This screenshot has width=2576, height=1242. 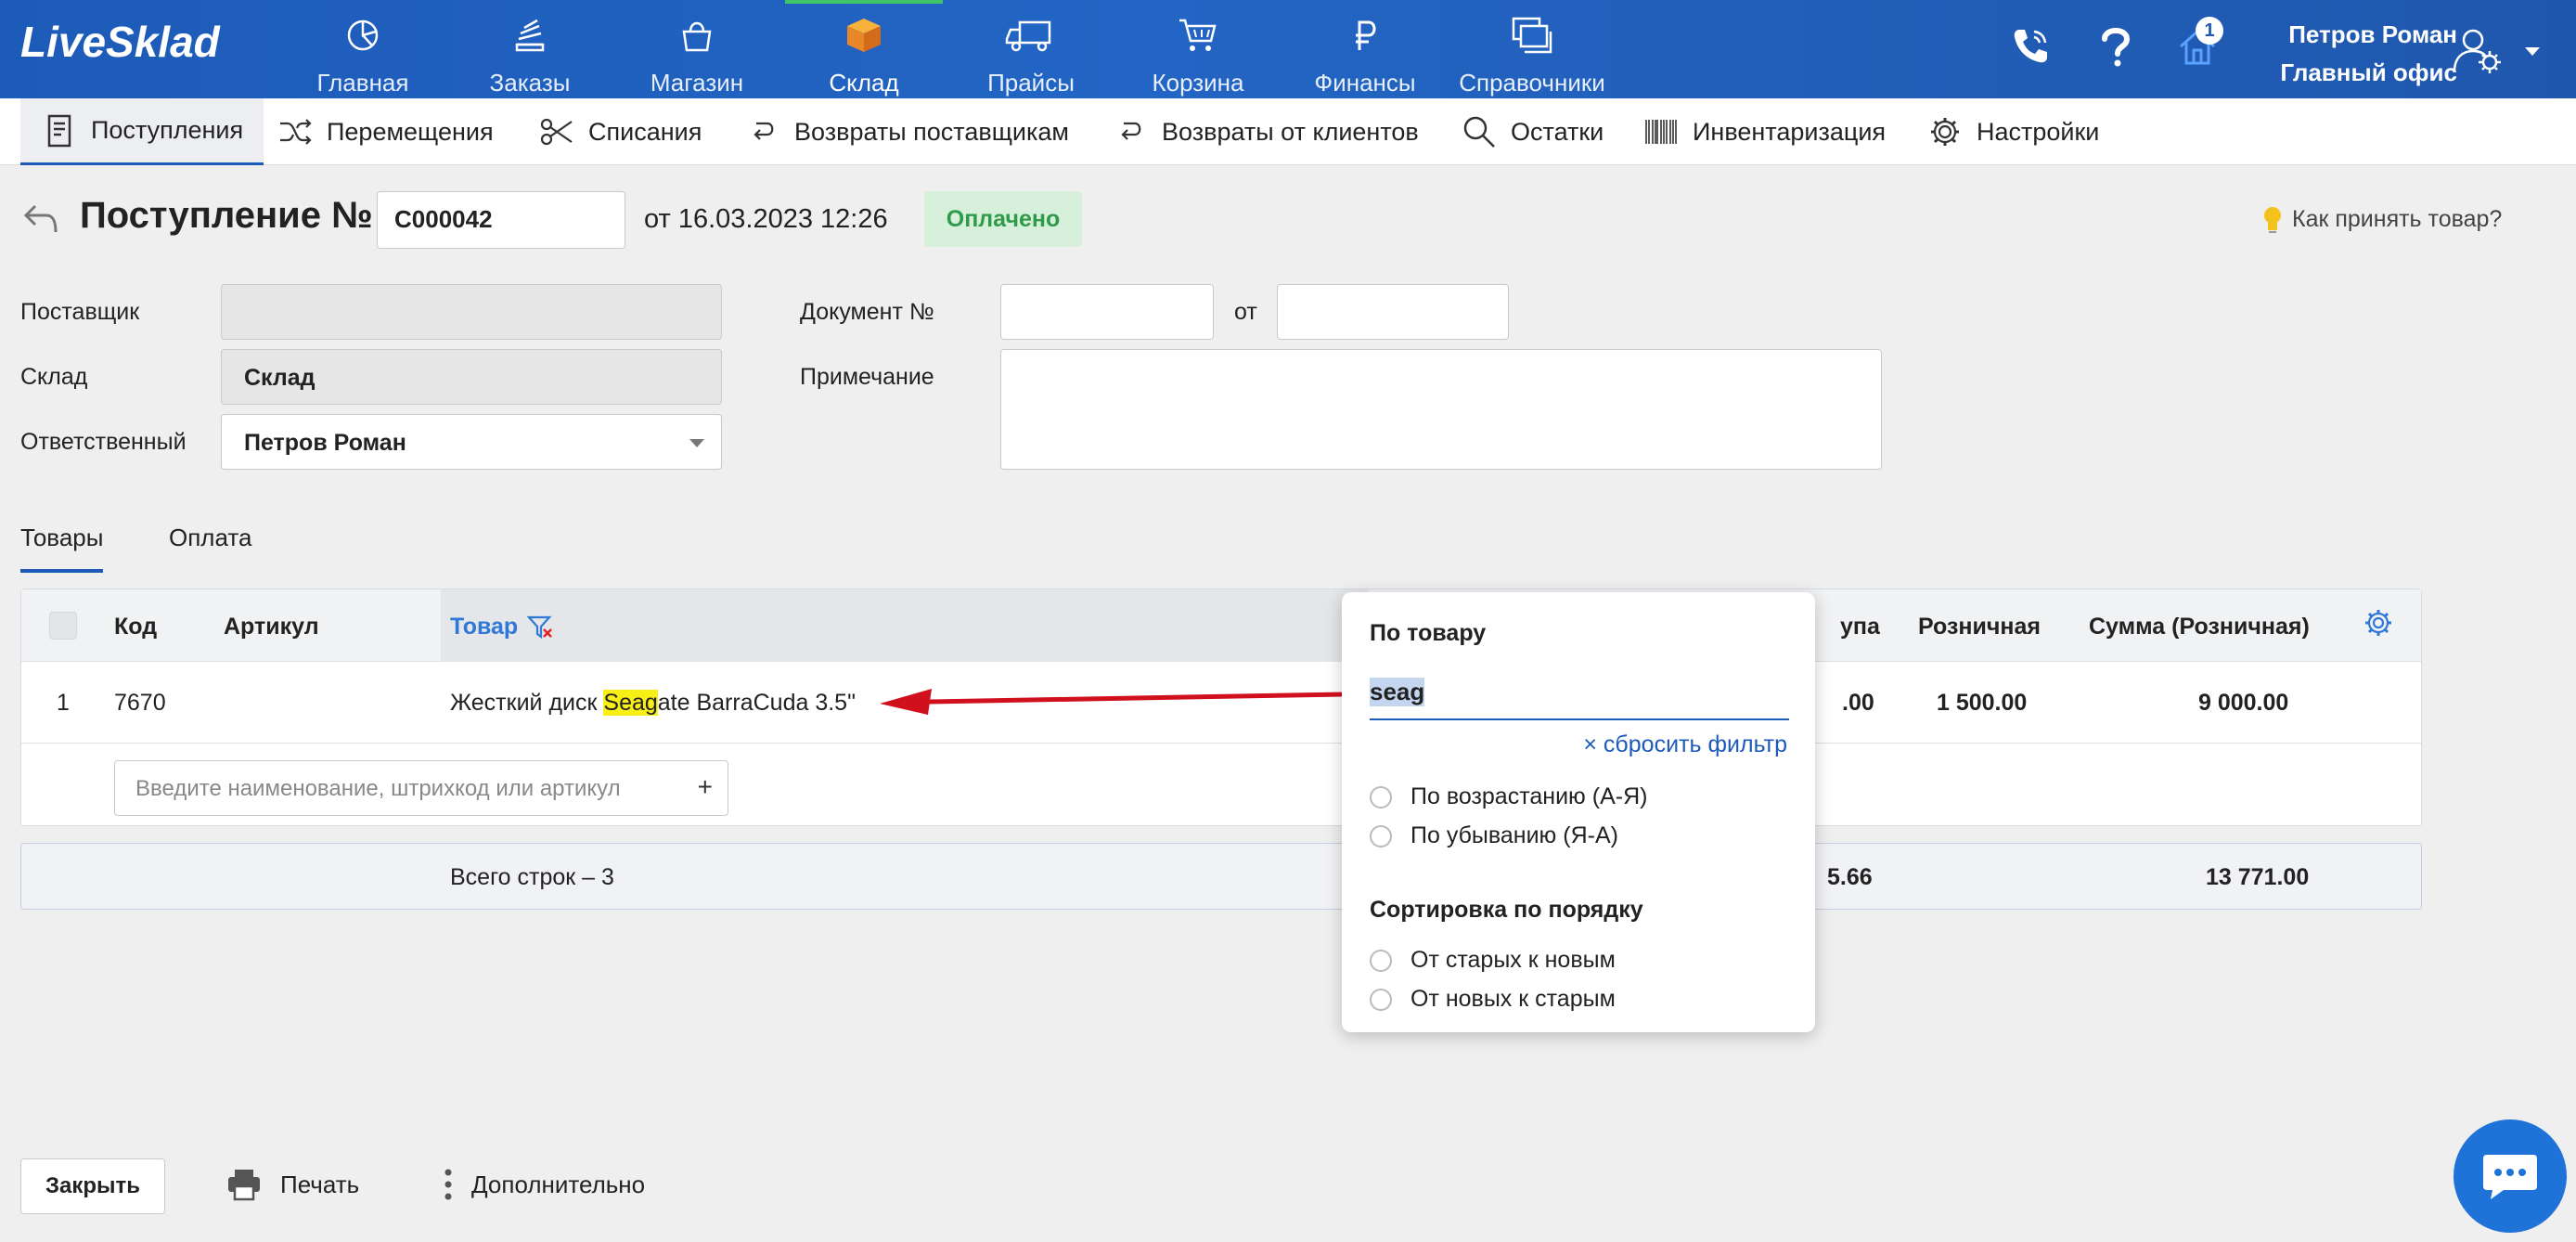 I want to click on add-product-button: +, so click(x=705, y=787).